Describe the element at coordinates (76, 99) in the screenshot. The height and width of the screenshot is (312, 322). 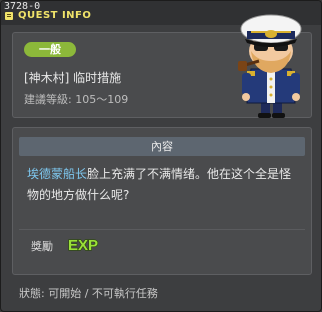
I see `recommended-level: 建議等級: 105～109` at that location.